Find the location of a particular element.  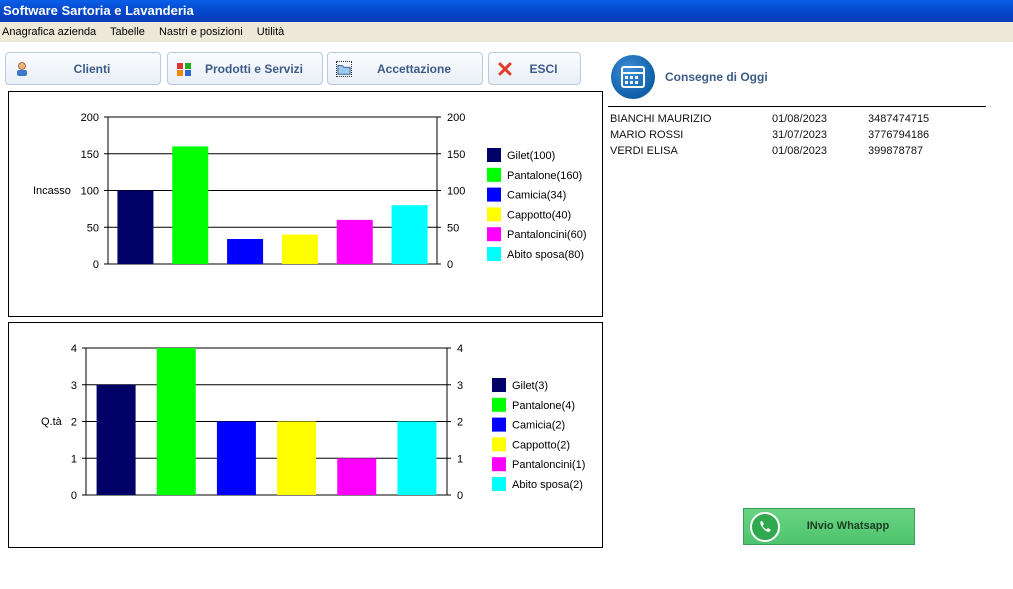

y-tick-label-right: 2 is located at coordinates (460, 423).